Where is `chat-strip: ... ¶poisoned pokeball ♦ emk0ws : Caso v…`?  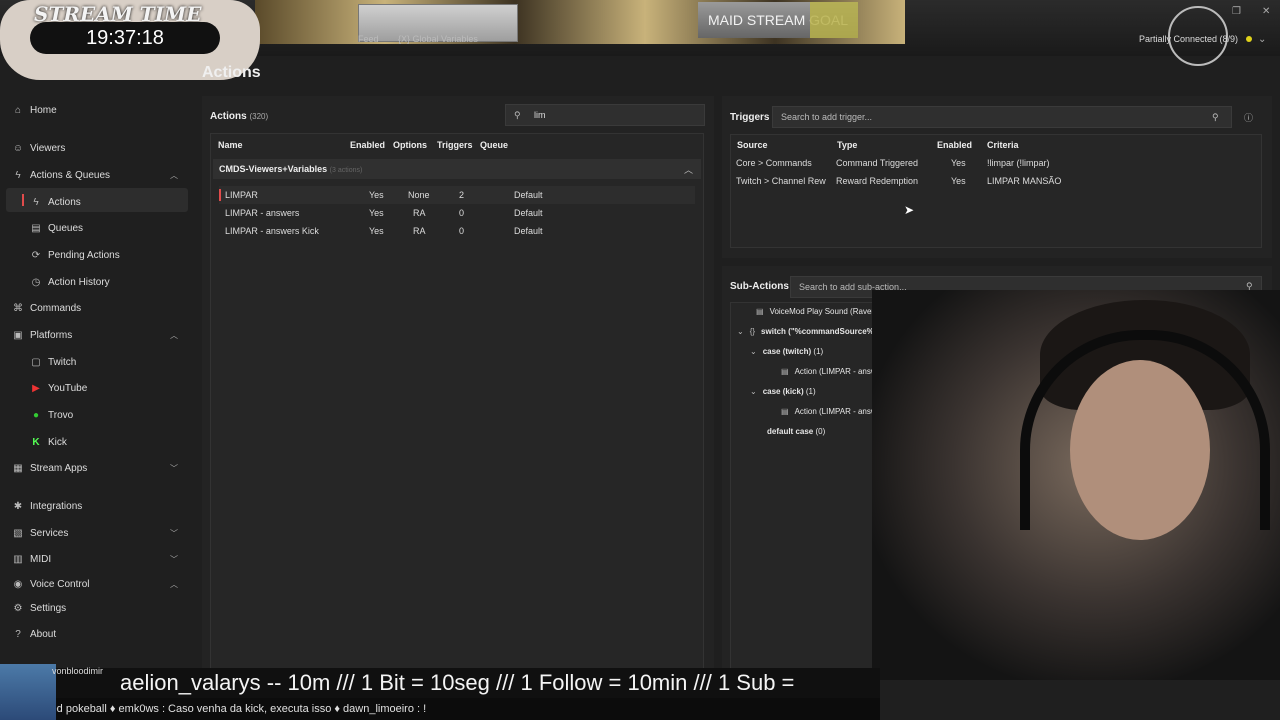 chat-strip: ... ¶poisoned pokeball ♦ emk0ws : Caso v… is located at coordinates (440, 709).